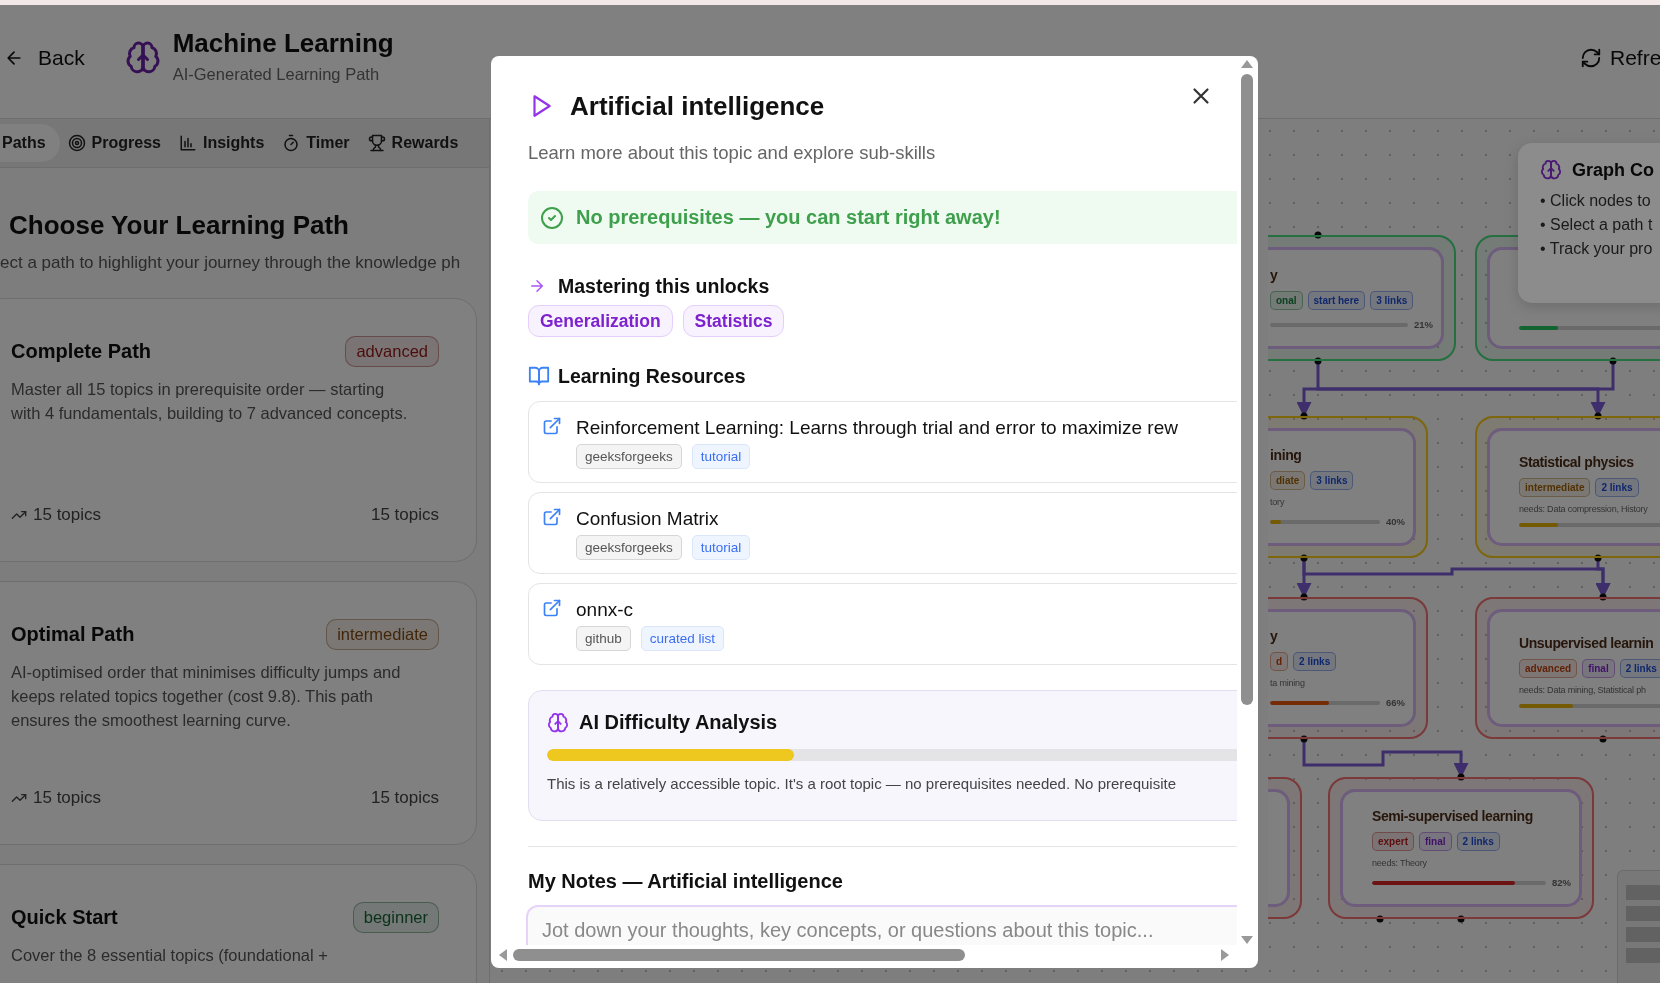  I want to click on node-tag: expert, so click(1393, 841).